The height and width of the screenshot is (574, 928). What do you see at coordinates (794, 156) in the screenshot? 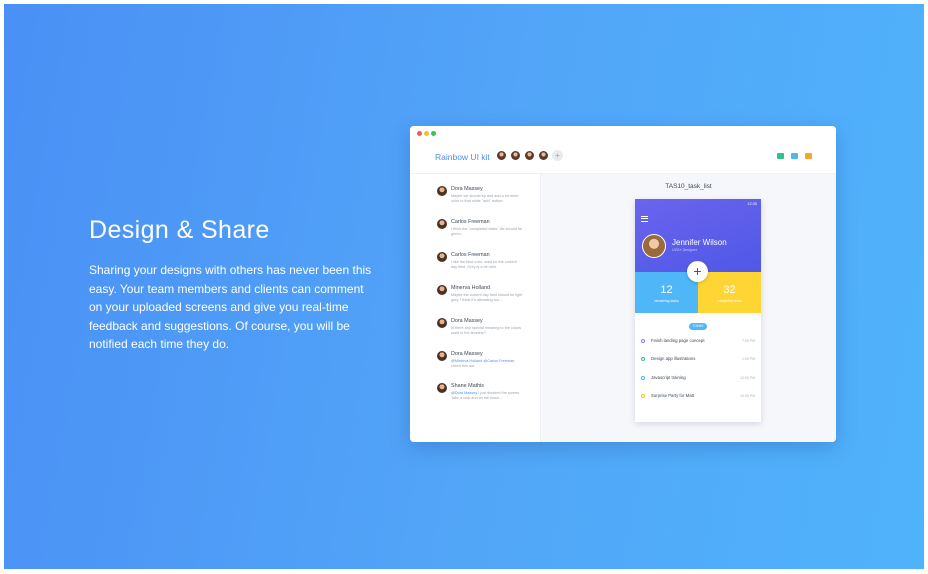
I see `mail-icon` at bounding box center [794, 156].